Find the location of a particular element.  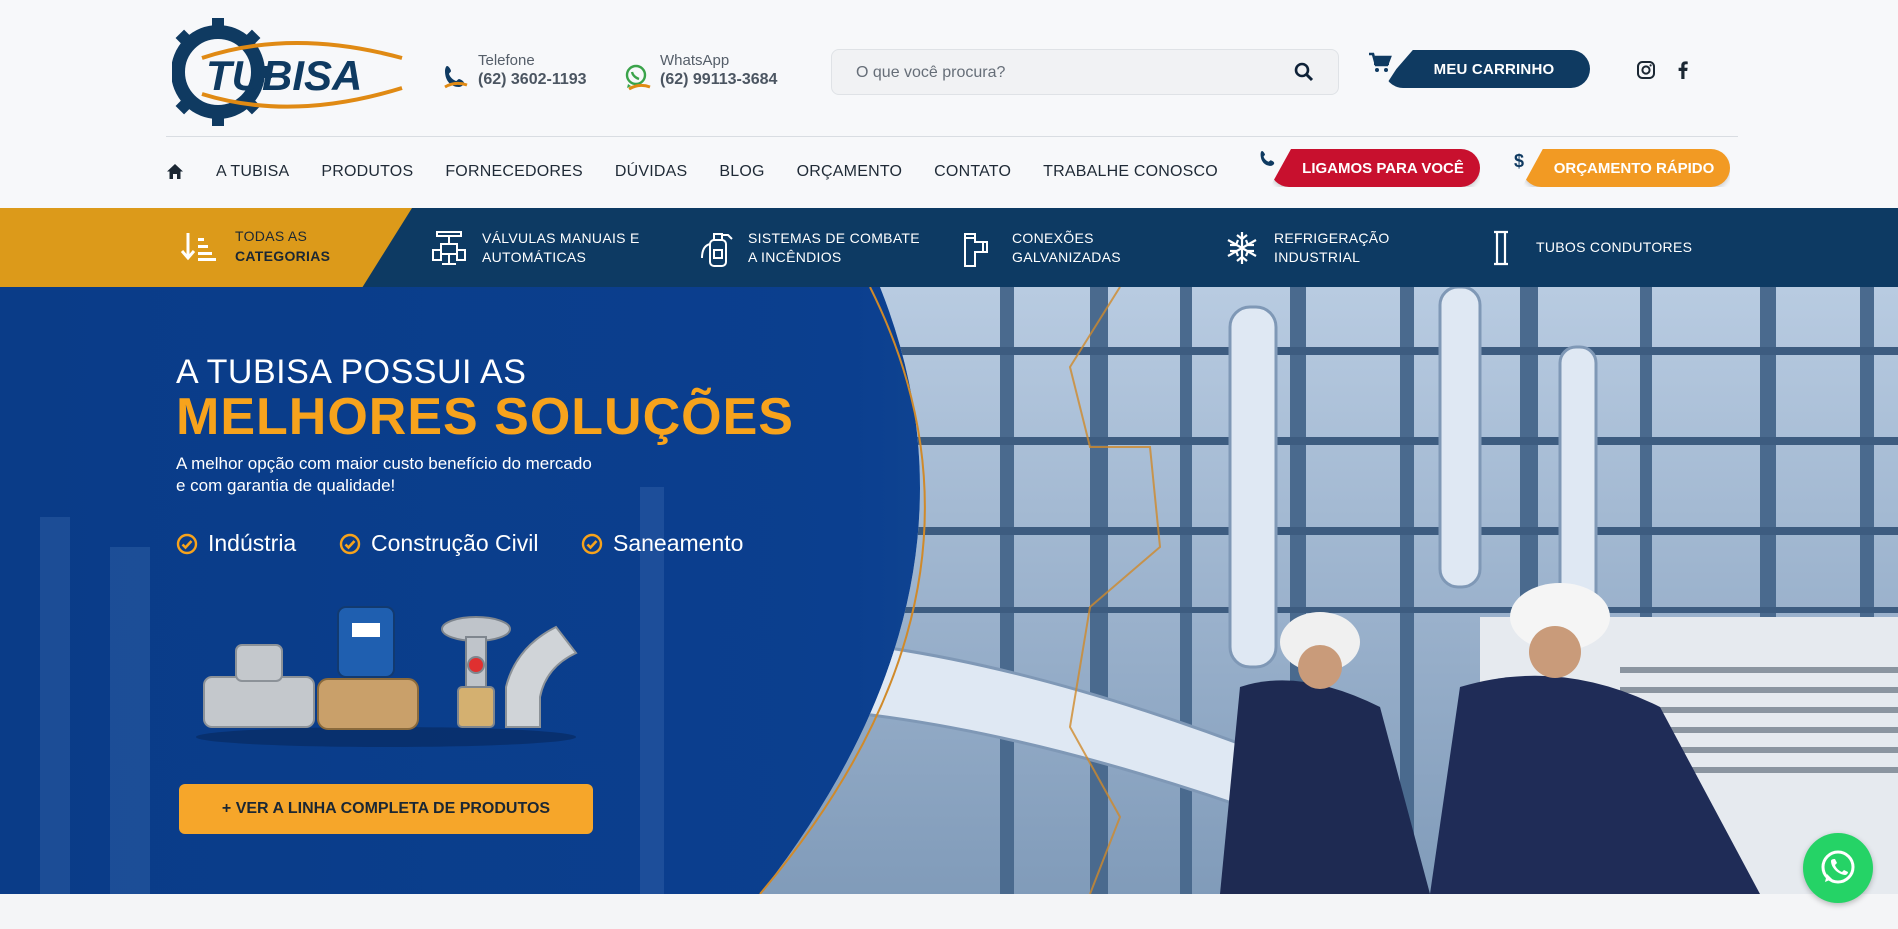

whatsapp-float-button is located at coordinates (1838, 868).